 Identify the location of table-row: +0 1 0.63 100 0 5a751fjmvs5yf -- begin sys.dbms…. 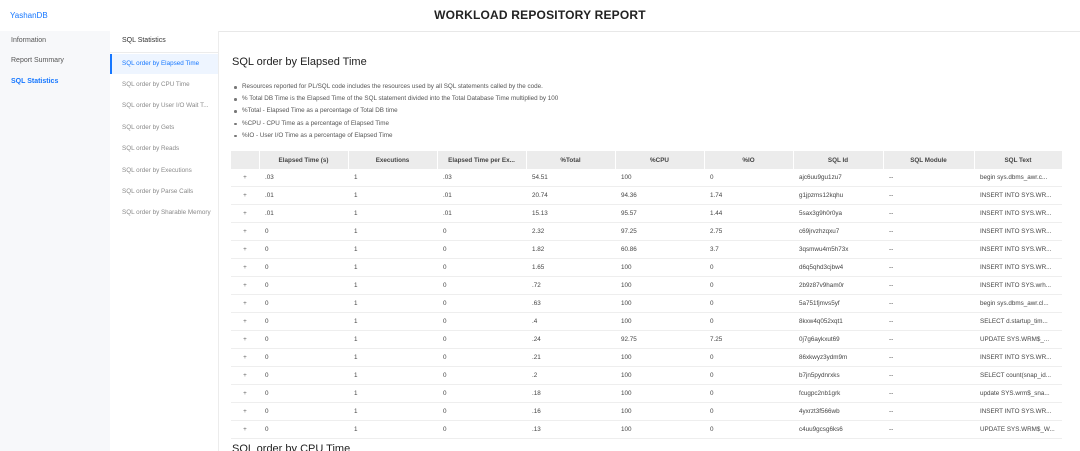
(646, 303).